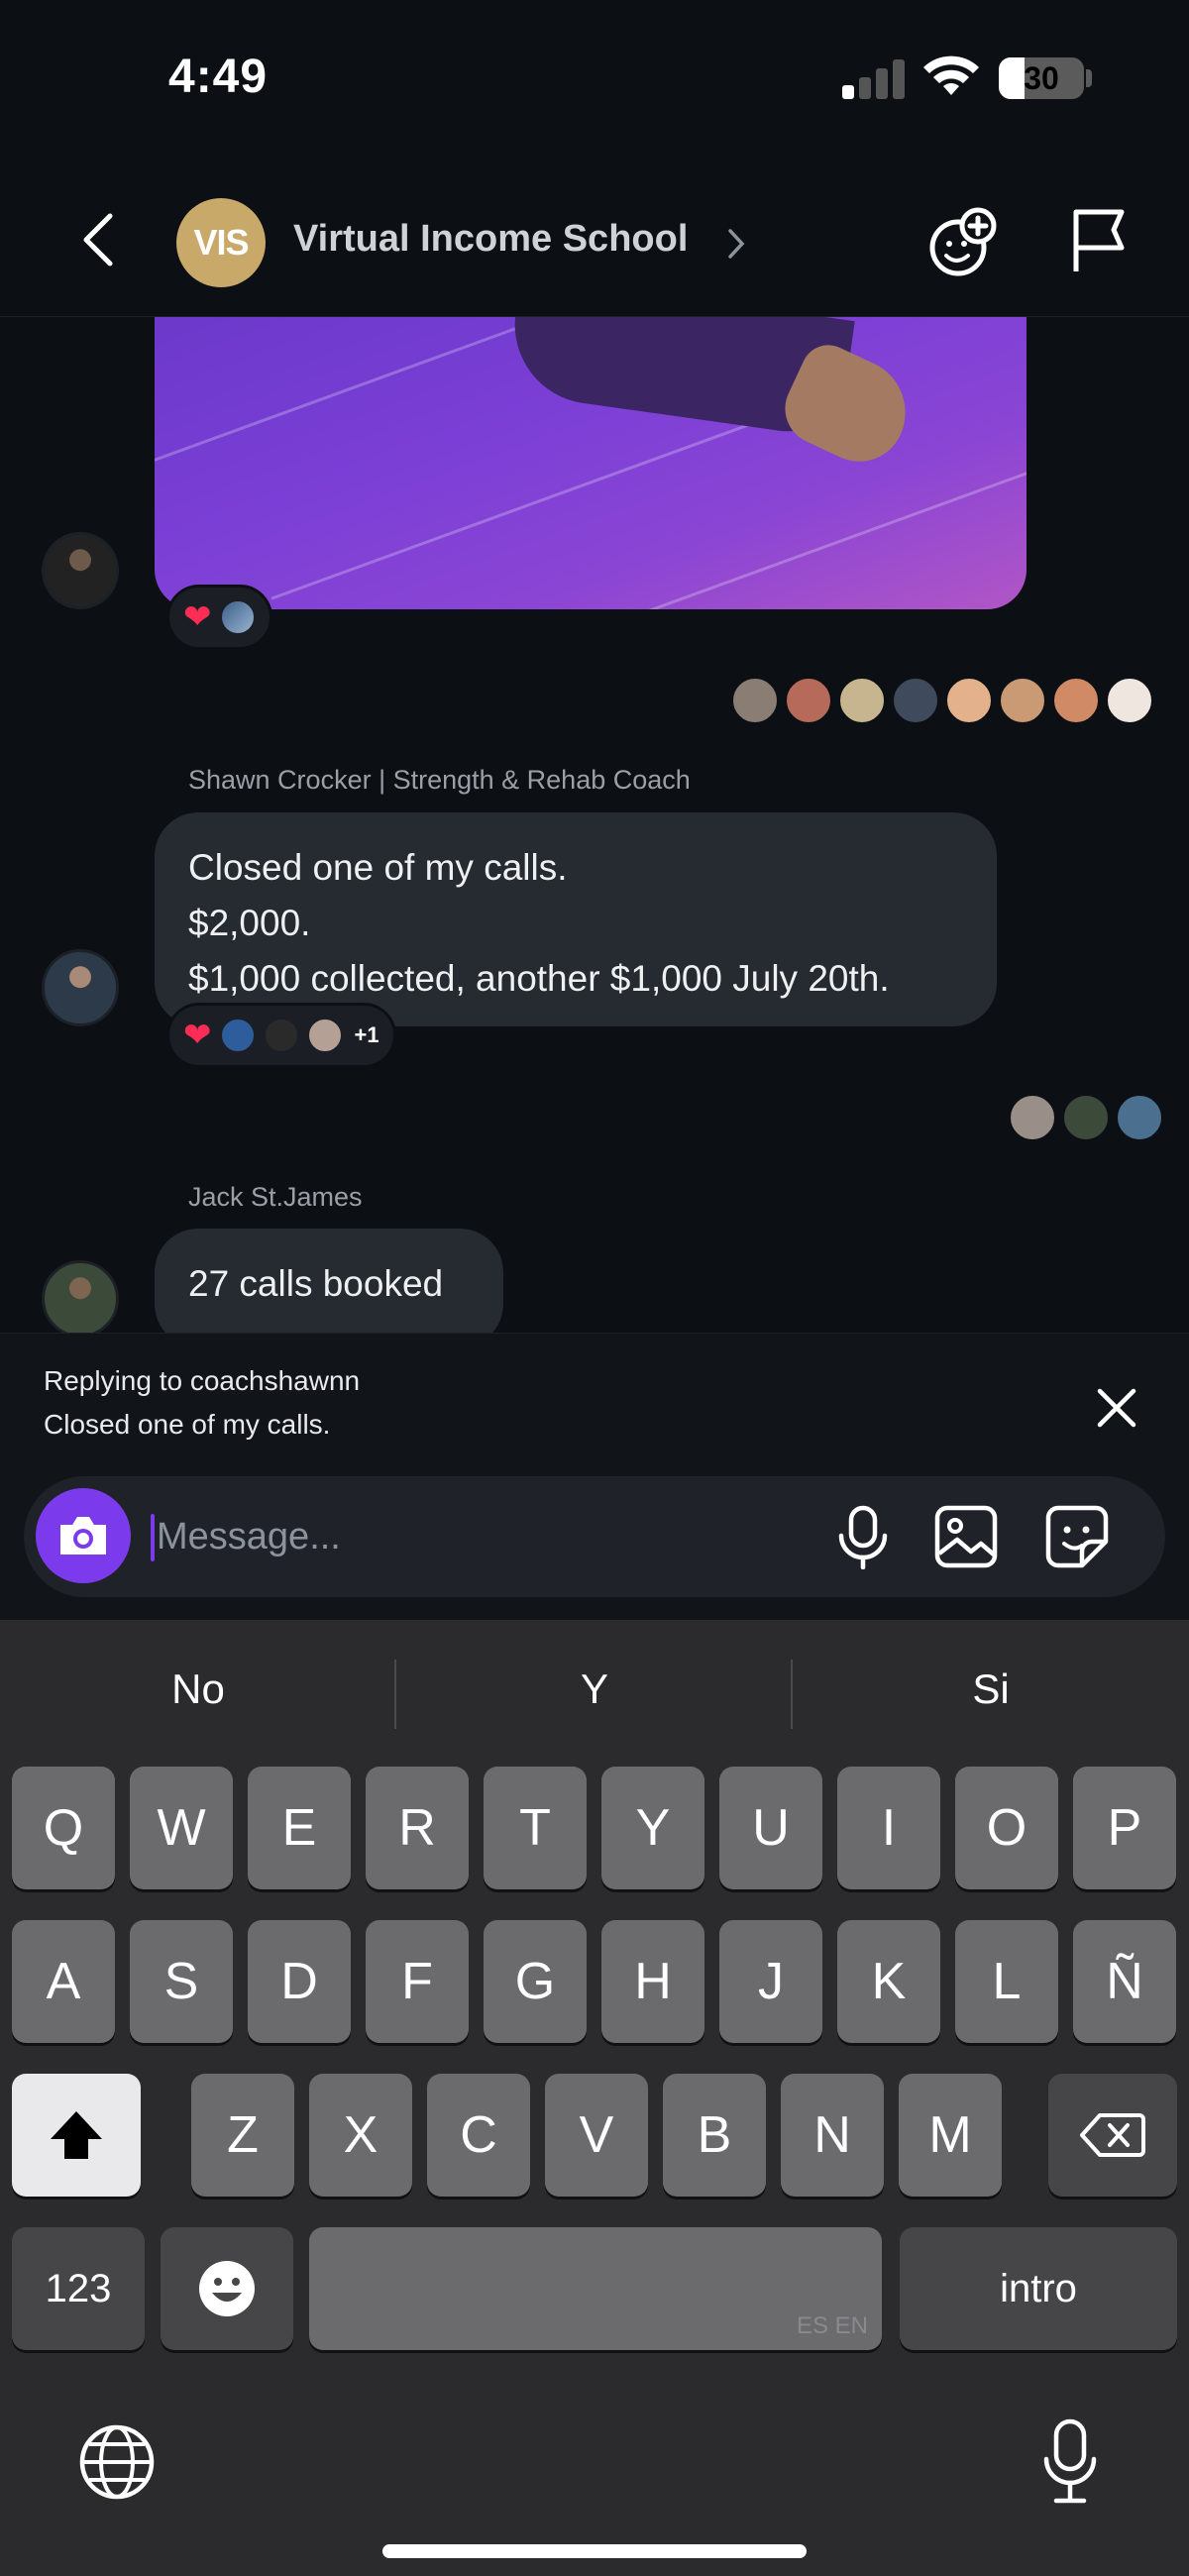  Describe the element at coordinates (595, 2289) in the screenshot. I see `space-key: ES EN` at that location.